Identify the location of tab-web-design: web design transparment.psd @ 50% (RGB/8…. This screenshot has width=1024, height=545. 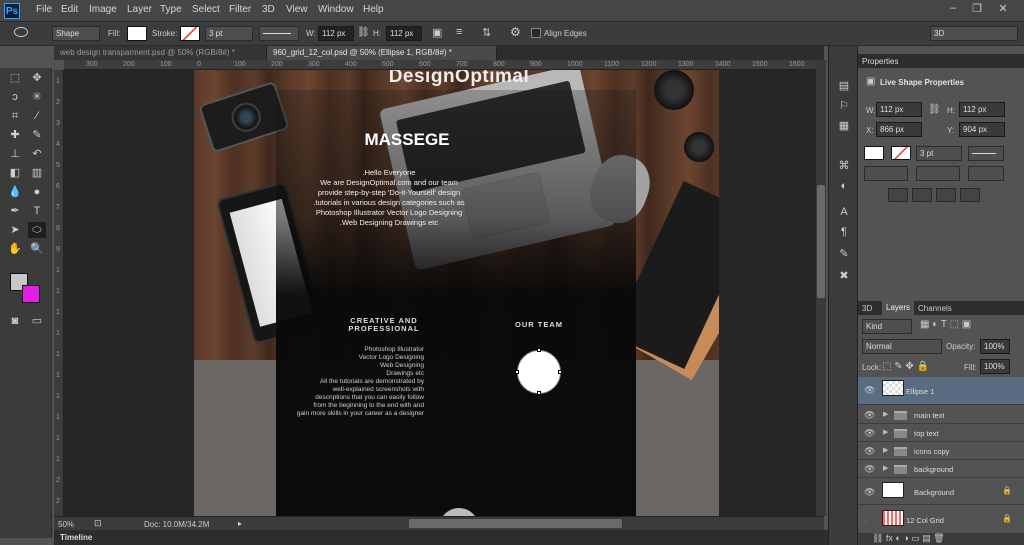
(160, 53).